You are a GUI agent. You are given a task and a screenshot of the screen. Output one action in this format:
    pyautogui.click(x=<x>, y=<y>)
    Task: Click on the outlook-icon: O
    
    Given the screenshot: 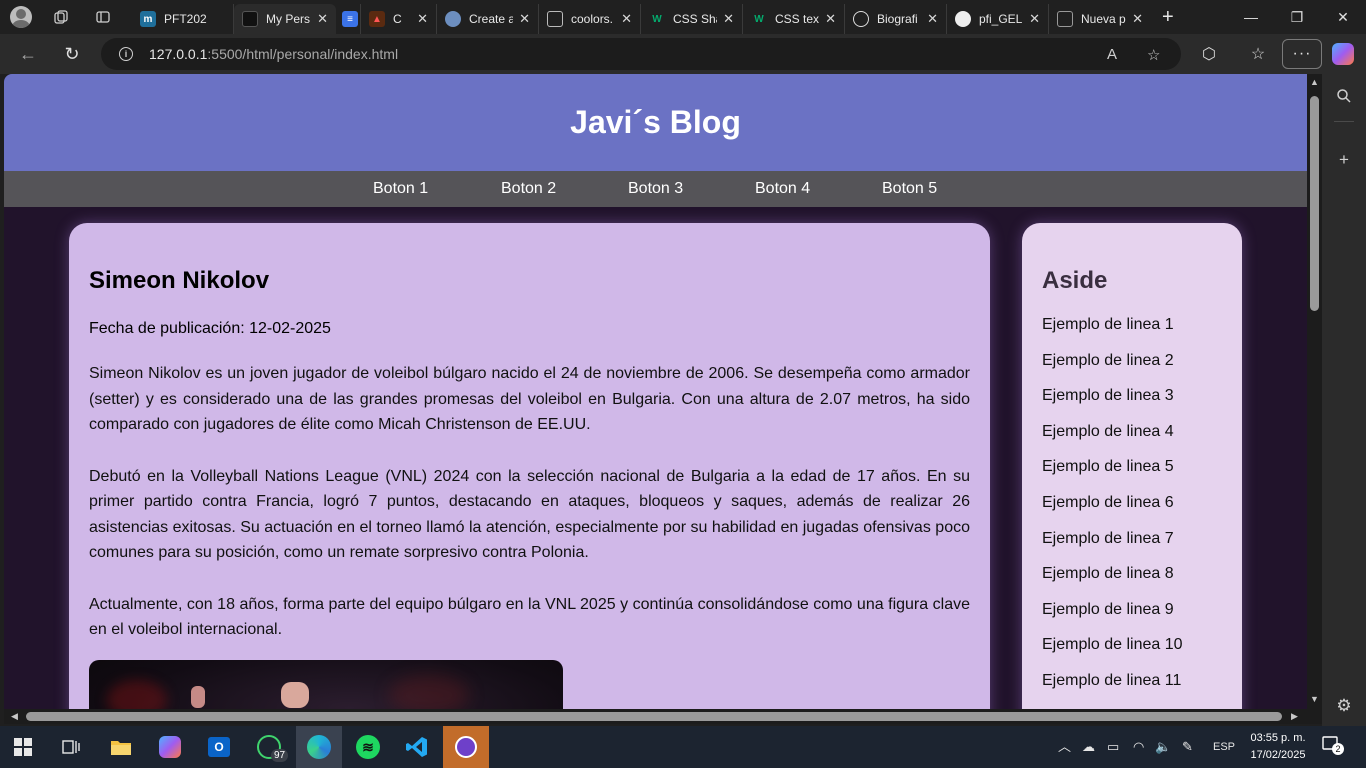 What is the action you would take?
    pyautogui.click(x=219, y=747)
    